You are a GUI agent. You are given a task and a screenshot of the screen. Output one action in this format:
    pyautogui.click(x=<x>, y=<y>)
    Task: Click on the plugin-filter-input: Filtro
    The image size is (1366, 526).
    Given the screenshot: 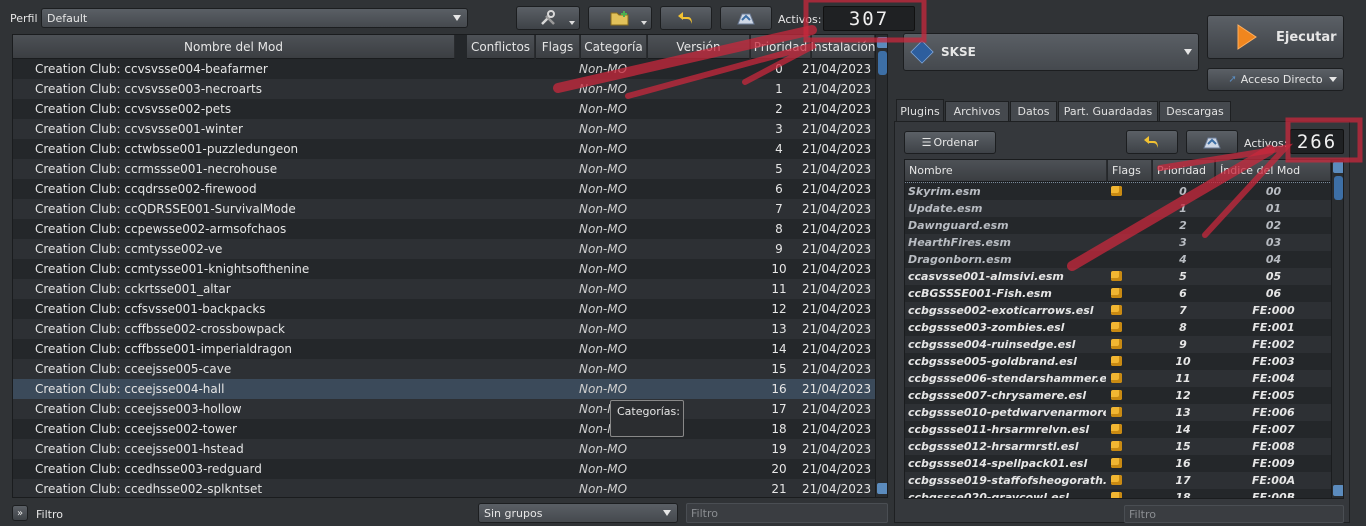 What is the action you would take?
    pyautogui.click(x=1234, y=514)
    